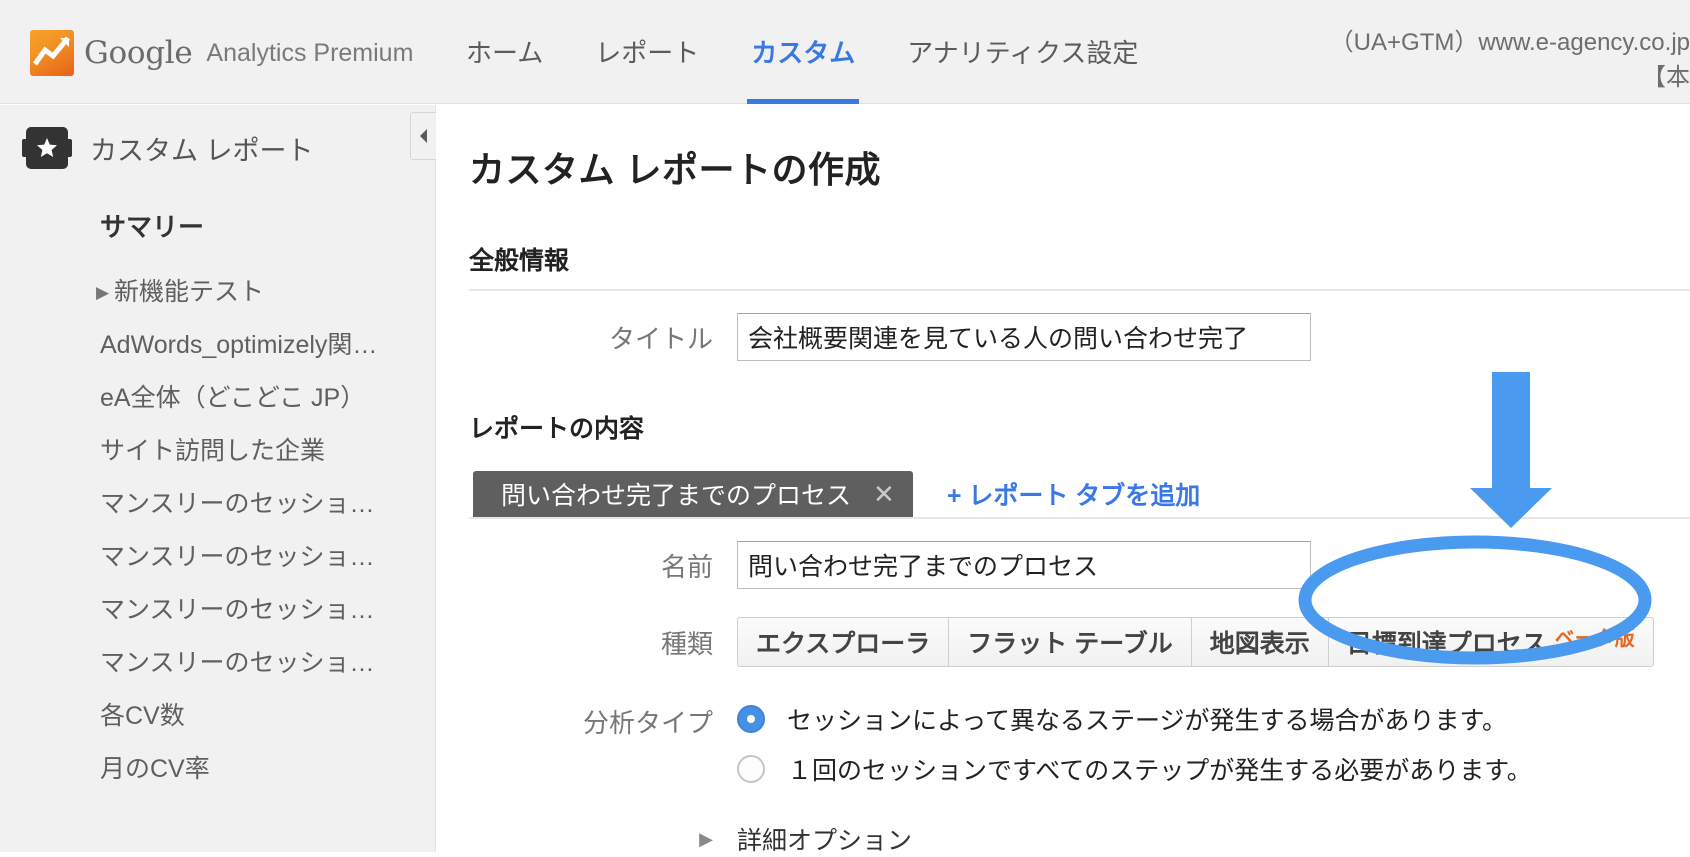  I want to click on chevron-left-icon, so click(423, 136).